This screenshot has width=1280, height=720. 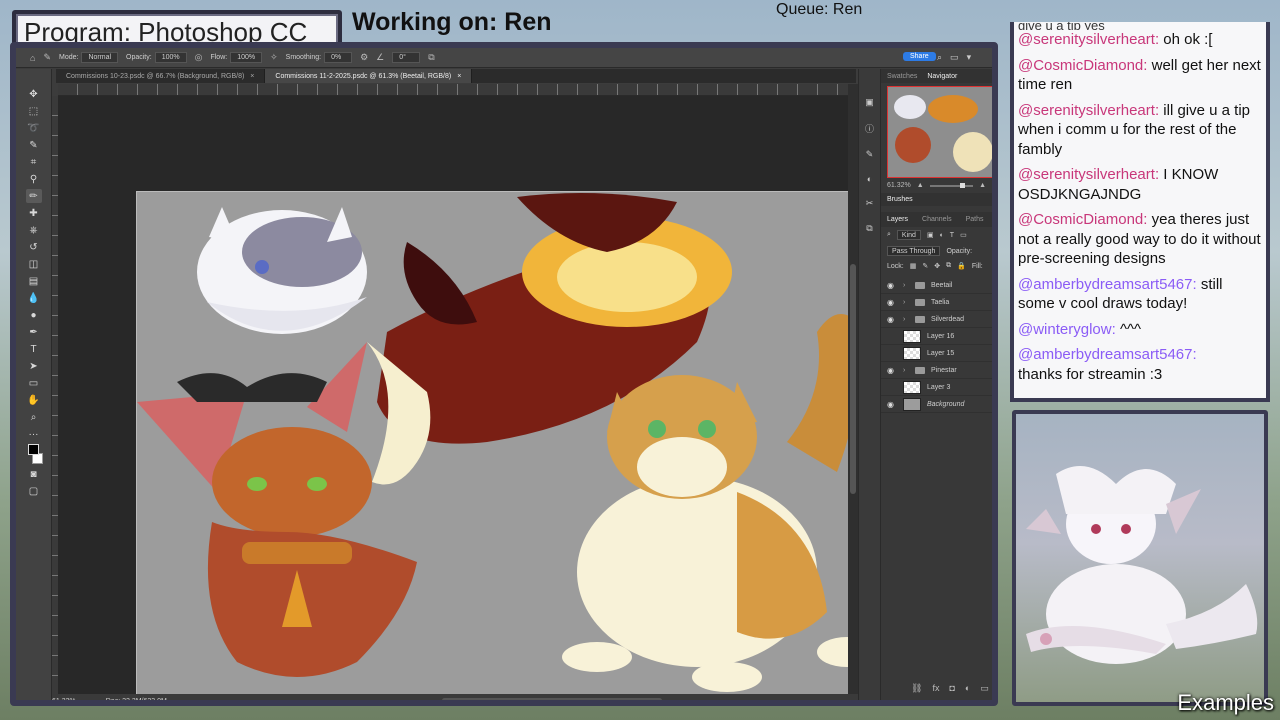 What do you see at coordinates (936, 370) in the screenshot?
I see `layer-row: ◉ › Pinestar` at bounding box center [936, 370].